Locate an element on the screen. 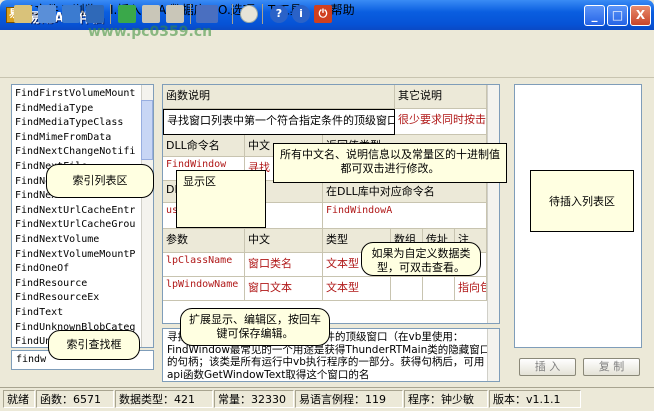  callout-display: 显示区 is located at coordinates (221, 199).